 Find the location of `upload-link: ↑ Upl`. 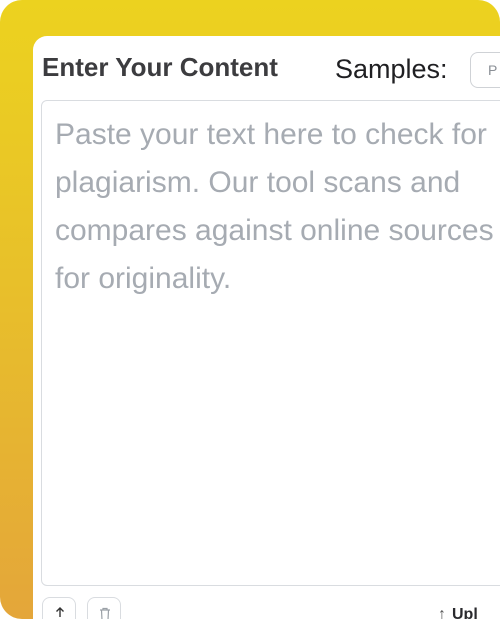

upload-link: ↑ Upl is located at coordinates (458, 612).